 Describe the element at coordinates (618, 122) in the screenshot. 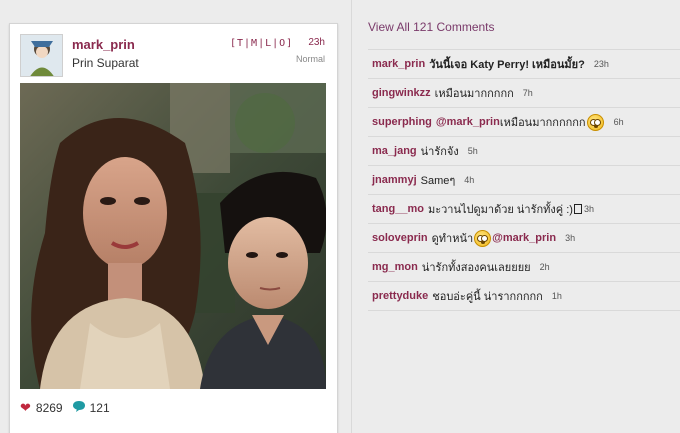

I see `comment-time: 6h` at that location.